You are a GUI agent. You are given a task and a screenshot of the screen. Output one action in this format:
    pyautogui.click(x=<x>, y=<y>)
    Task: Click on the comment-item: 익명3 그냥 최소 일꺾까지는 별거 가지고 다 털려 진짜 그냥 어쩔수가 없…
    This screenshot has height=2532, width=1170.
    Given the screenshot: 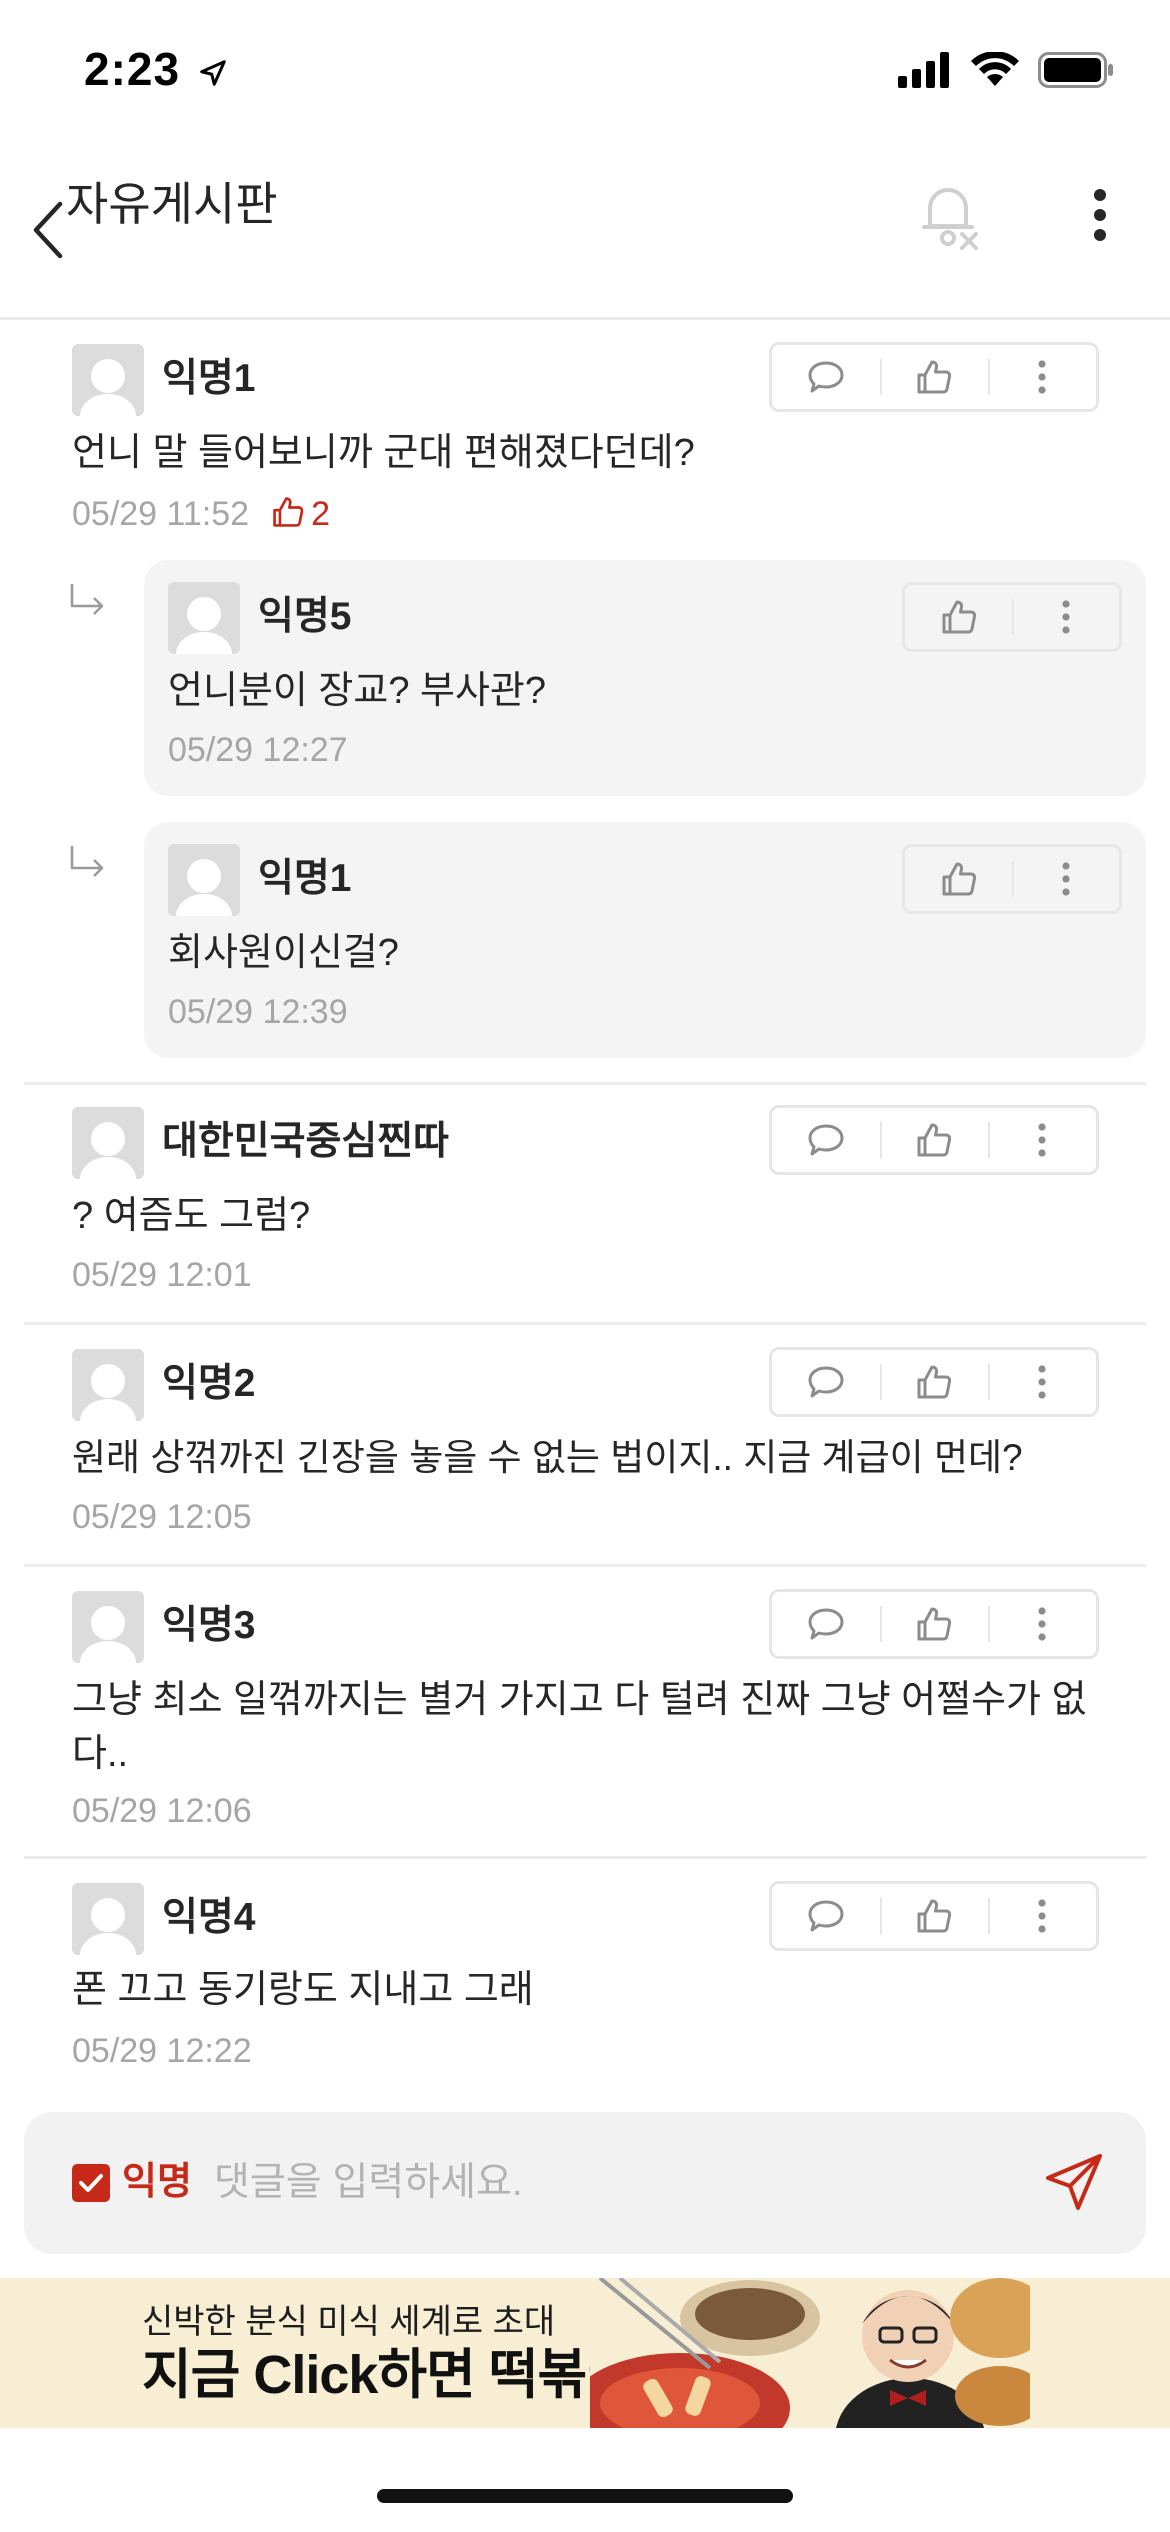 What is the action you would take?
    pyautogui.click(x=585, y=1713)
    